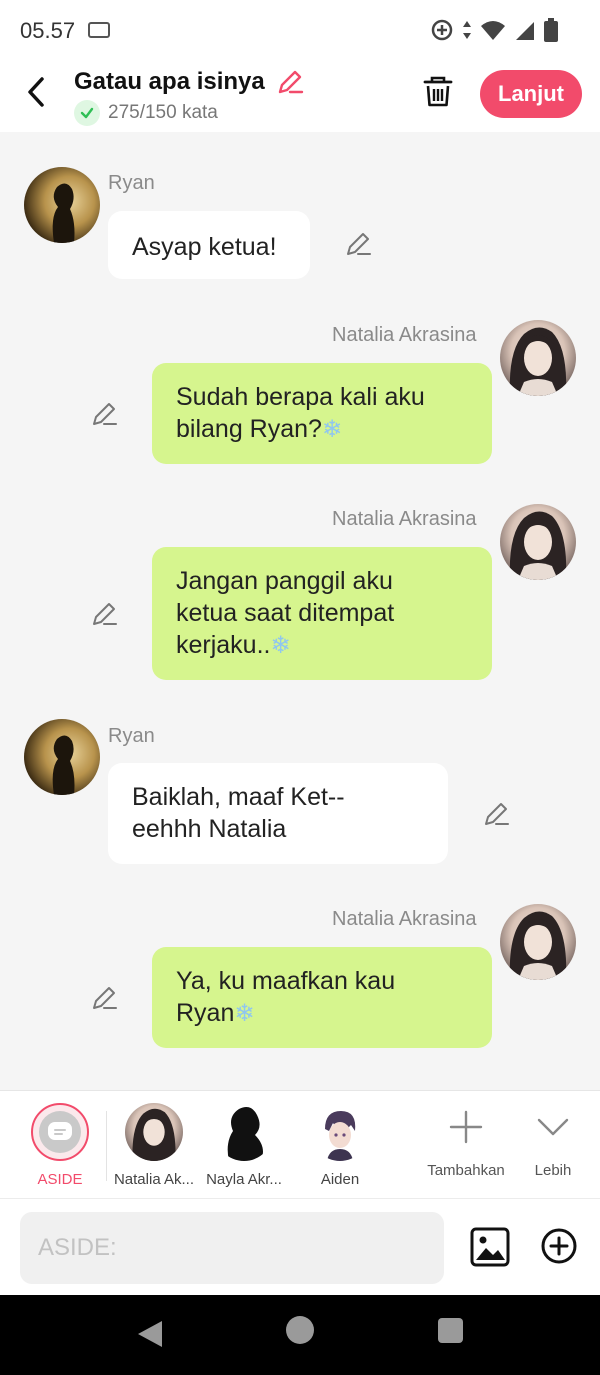  What do you see at coordinates (322, 413) in the screenshot?
I see `message-bubble: Sudah berapa kali aku bilang Ryan?❄` at bounding box center [322, 413].